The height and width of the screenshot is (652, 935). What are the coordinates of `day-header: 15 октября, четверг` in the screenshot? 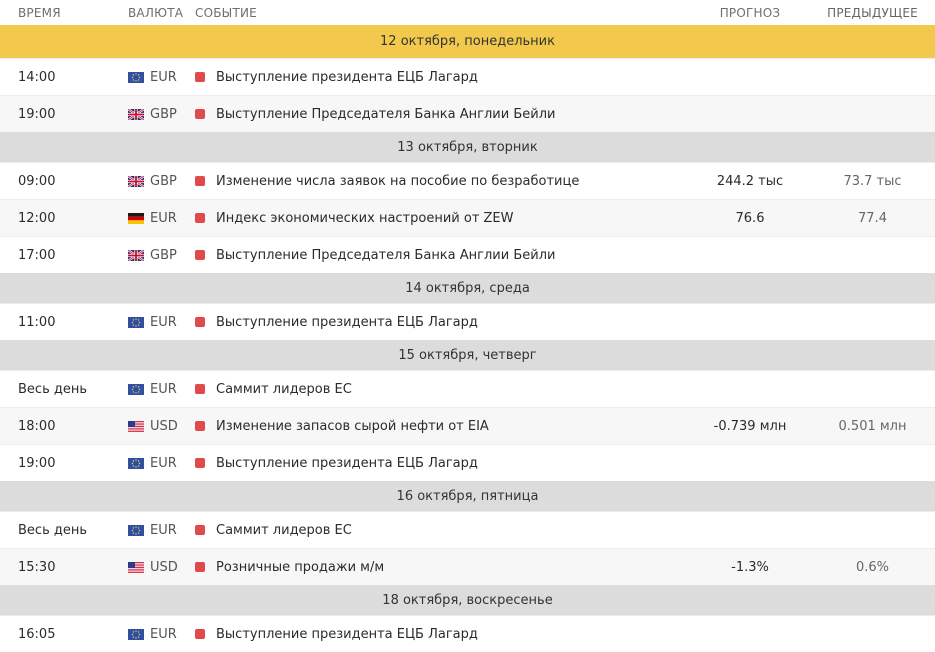 It's located at (467, 355).